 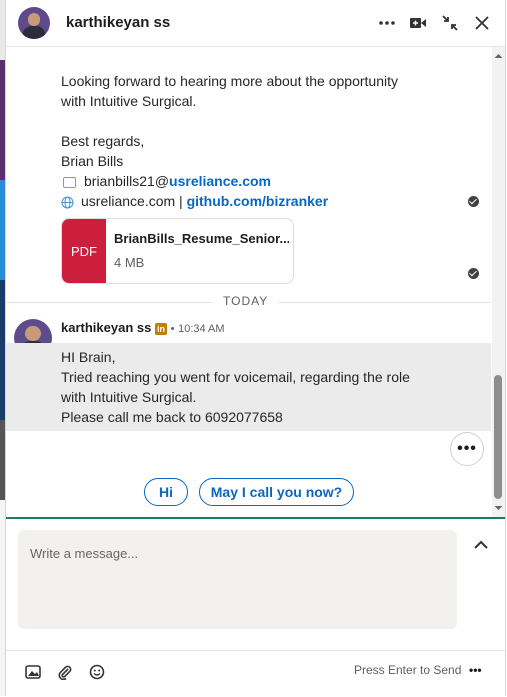 I want to click on scrollbar, so click(x=498, y=282).